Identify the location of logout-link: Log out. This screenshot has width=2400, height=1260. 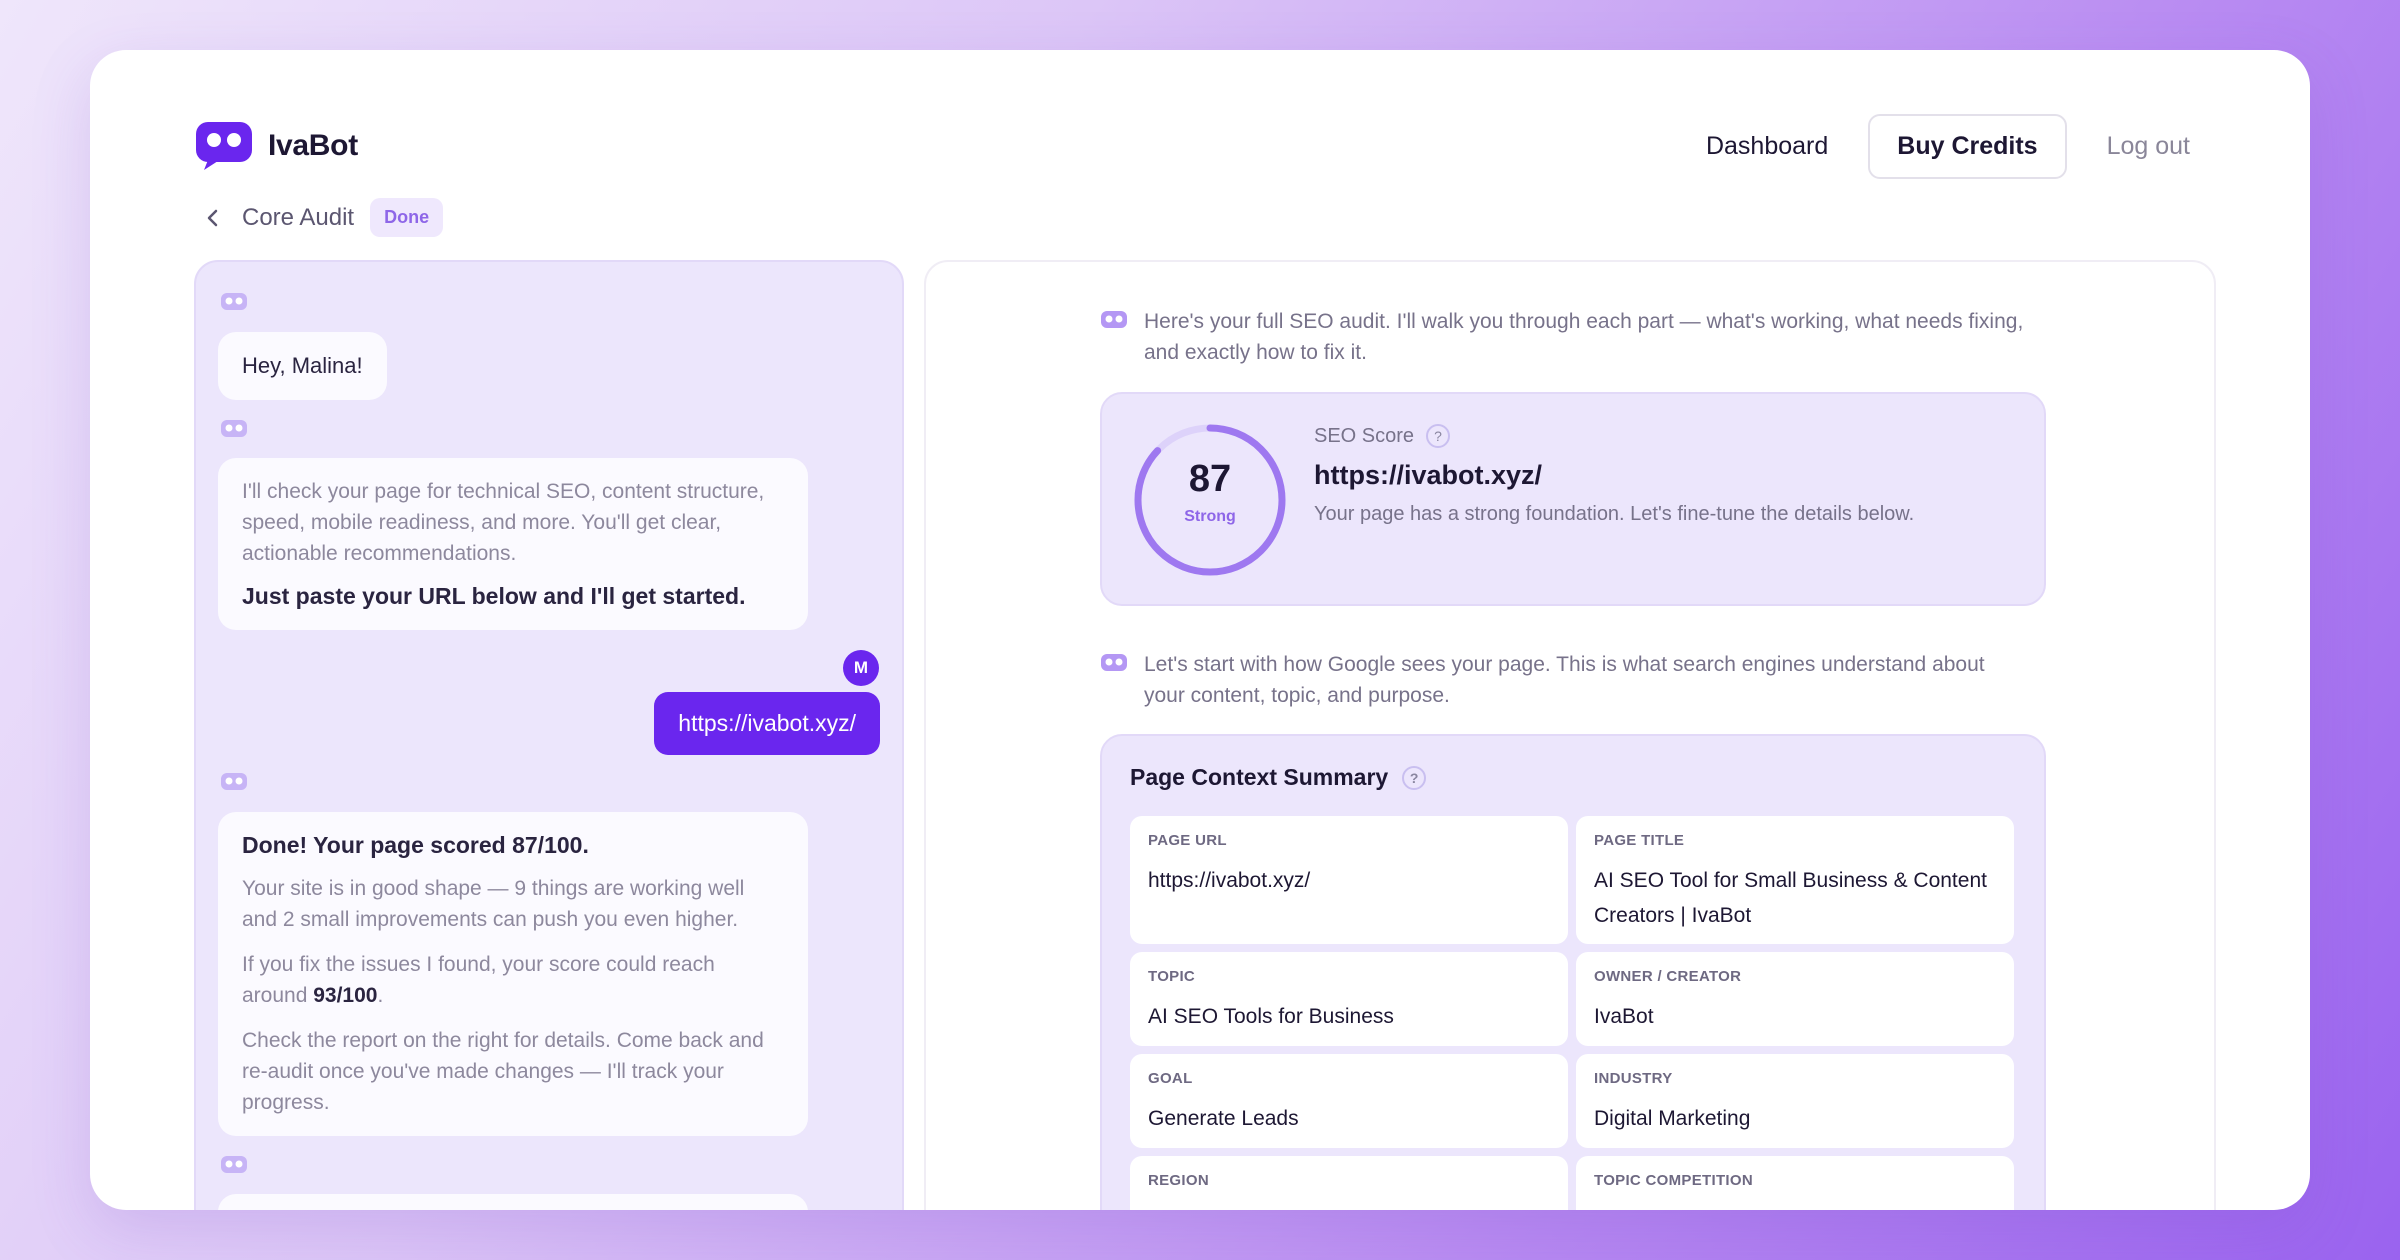
(2148, 146).